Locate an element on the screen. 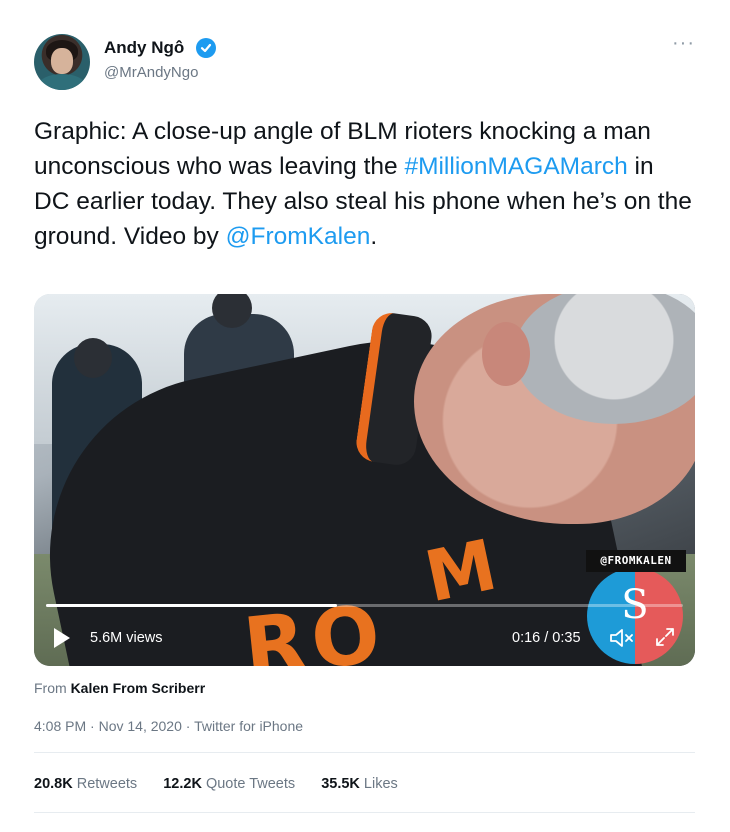 Image resolution: width=730 pixels, height=832 pixels. quote-tweets-stat: 12.2K Quote Tweets is located at coordinates (229, 784).